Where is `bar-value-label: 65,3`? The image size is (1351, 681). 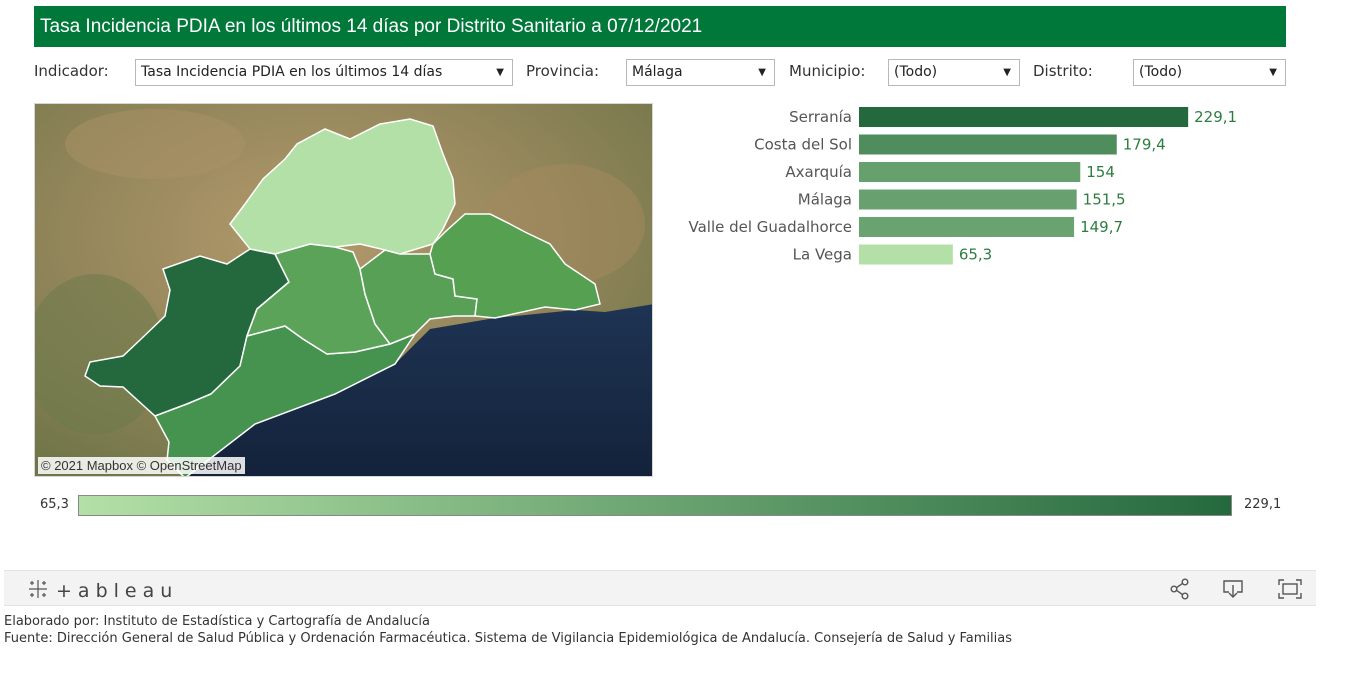
bar-value-label: 65,3 is located at coordinates (975, 255).